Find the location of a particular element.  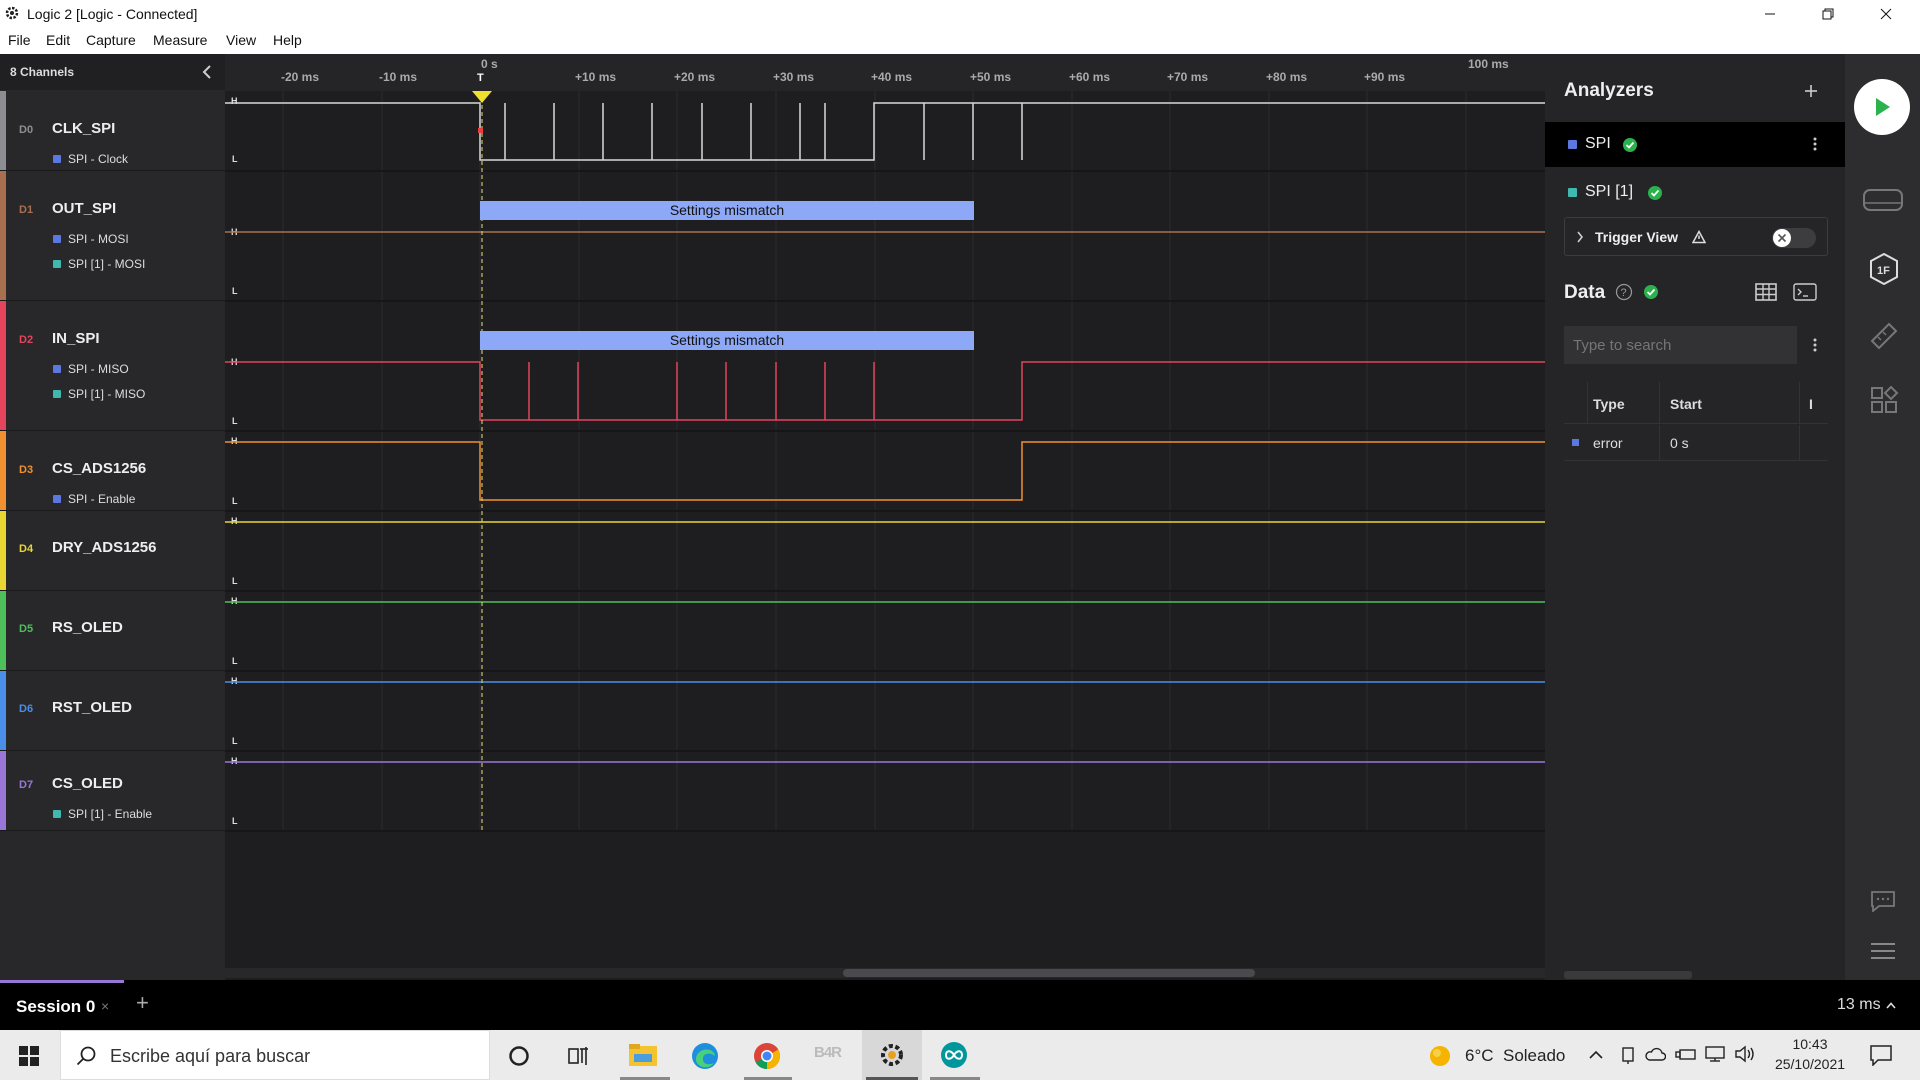

channel-row-d6: D6 RST_OLED is located at coordinates (112, 711).